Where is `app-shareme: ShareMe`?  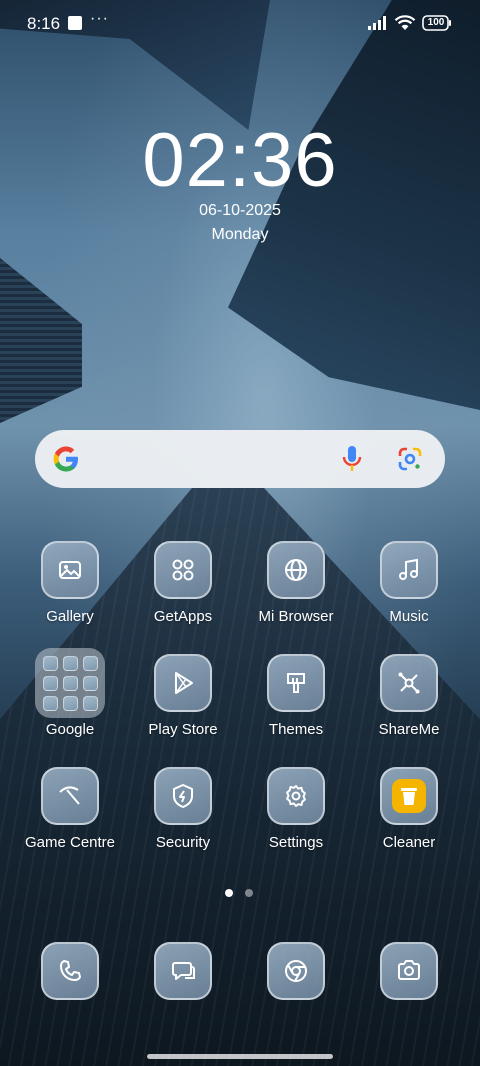 app-shareme: ShareMe is located at coordinates (409, 696).